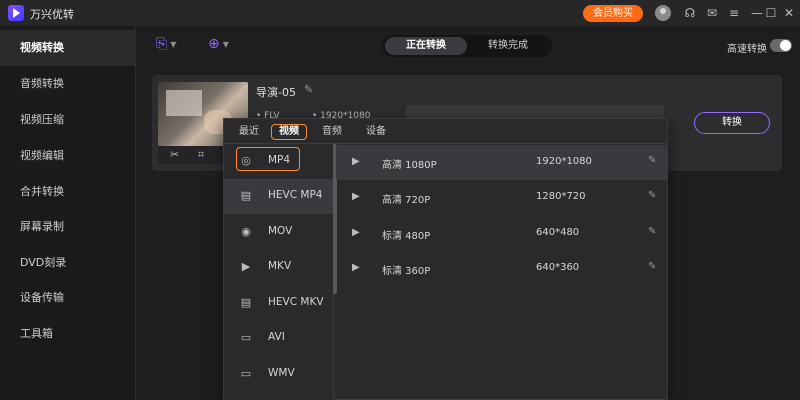 The width and height of the screenshot is (800, 400). What do you see at coordinates (296, 302) in the screenshot?
I see `format-label: HEVC MKV` at bounding box center [296, 302].